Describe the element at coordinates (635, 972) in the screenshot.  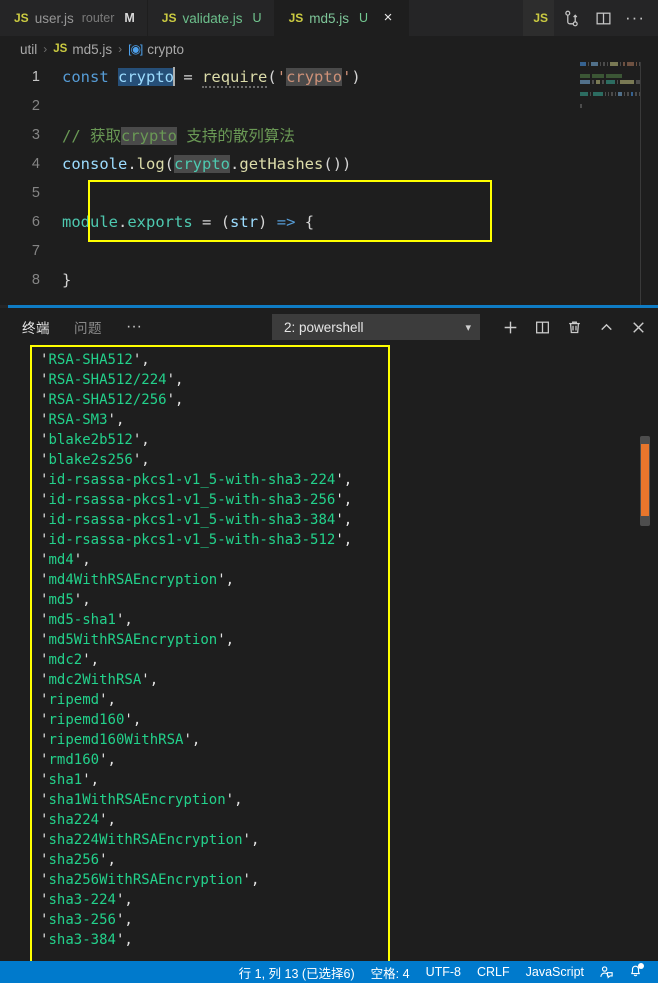
I see `notifications-bell-icon` at that location.